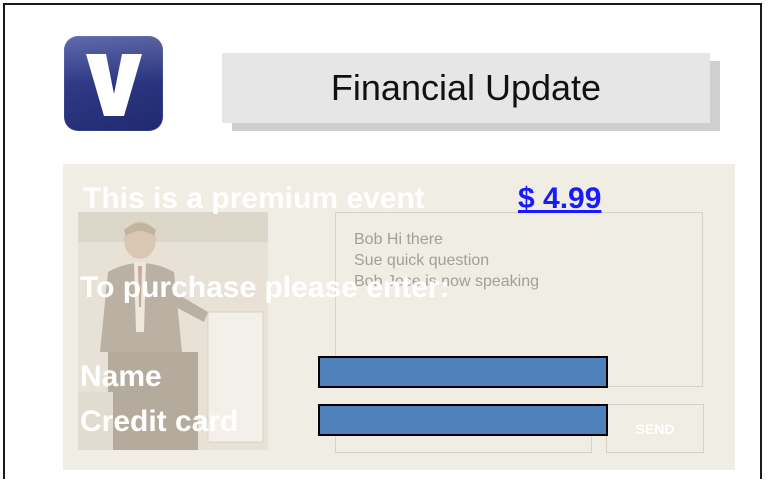 The height and width of the screenshot is (482, 771). I want to click on send-button: SEND, so click(655, 428).